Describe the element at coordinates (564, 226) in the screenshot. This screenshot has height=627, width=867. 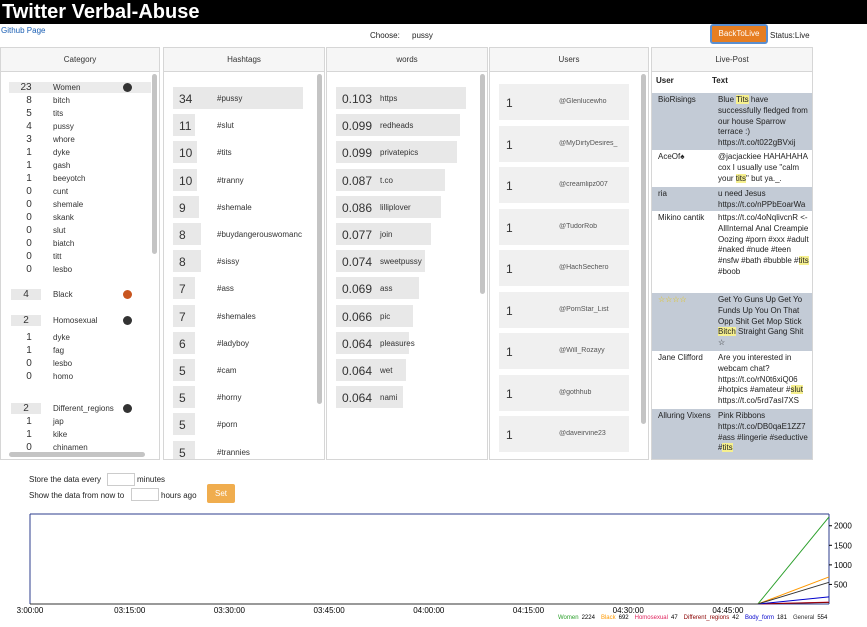
I see `user-item: 1 @TudorRob` at that location.